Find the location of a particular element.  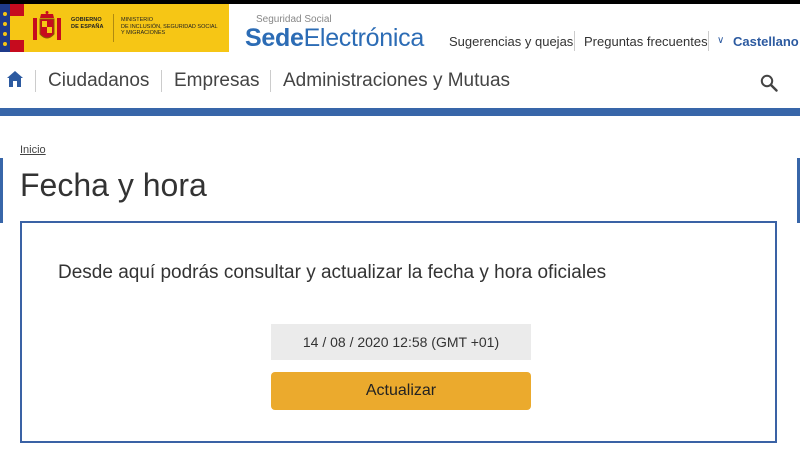

search-icon is located at coordinates (769, 83).